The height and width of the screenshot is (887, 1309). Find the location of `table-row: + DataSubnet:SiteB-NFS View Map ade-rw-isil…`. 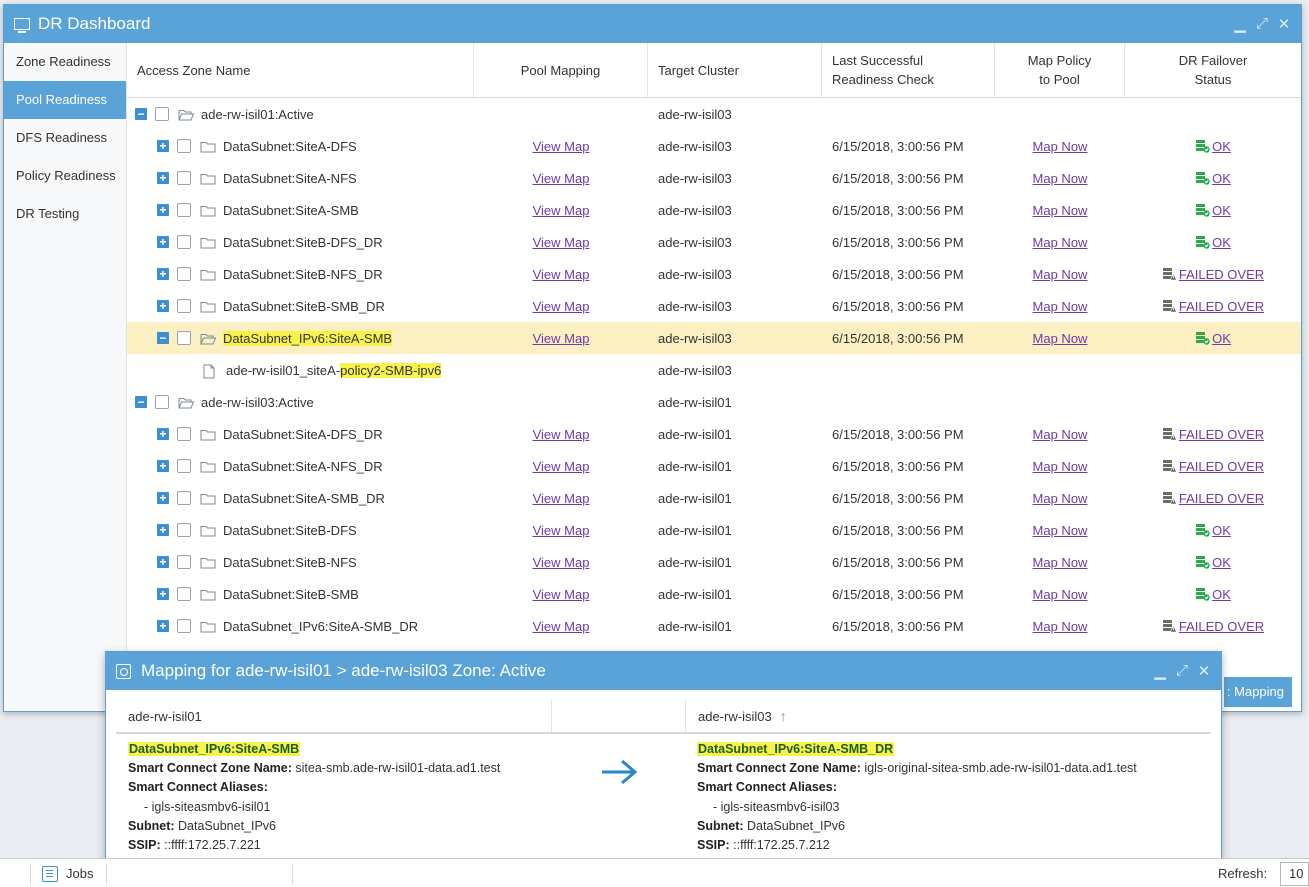

table-row: + DataSubnet:SiteB-NFS View Map ade-rw-isil… is located at coordinates (714, 562).